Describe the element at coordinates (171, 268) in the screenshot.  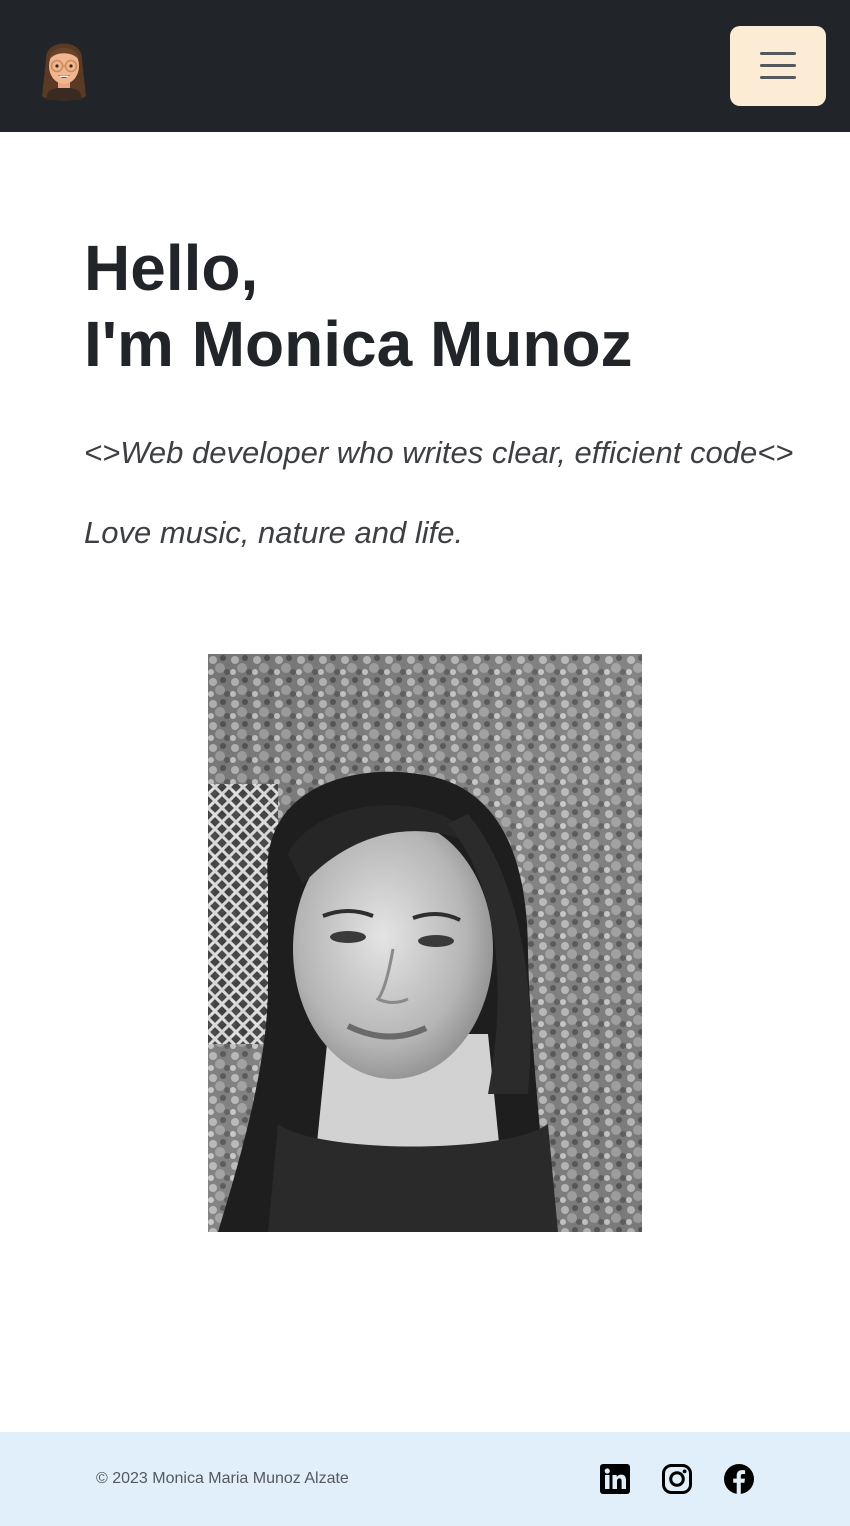
I see `hero-greeting: Hello,` at that location.